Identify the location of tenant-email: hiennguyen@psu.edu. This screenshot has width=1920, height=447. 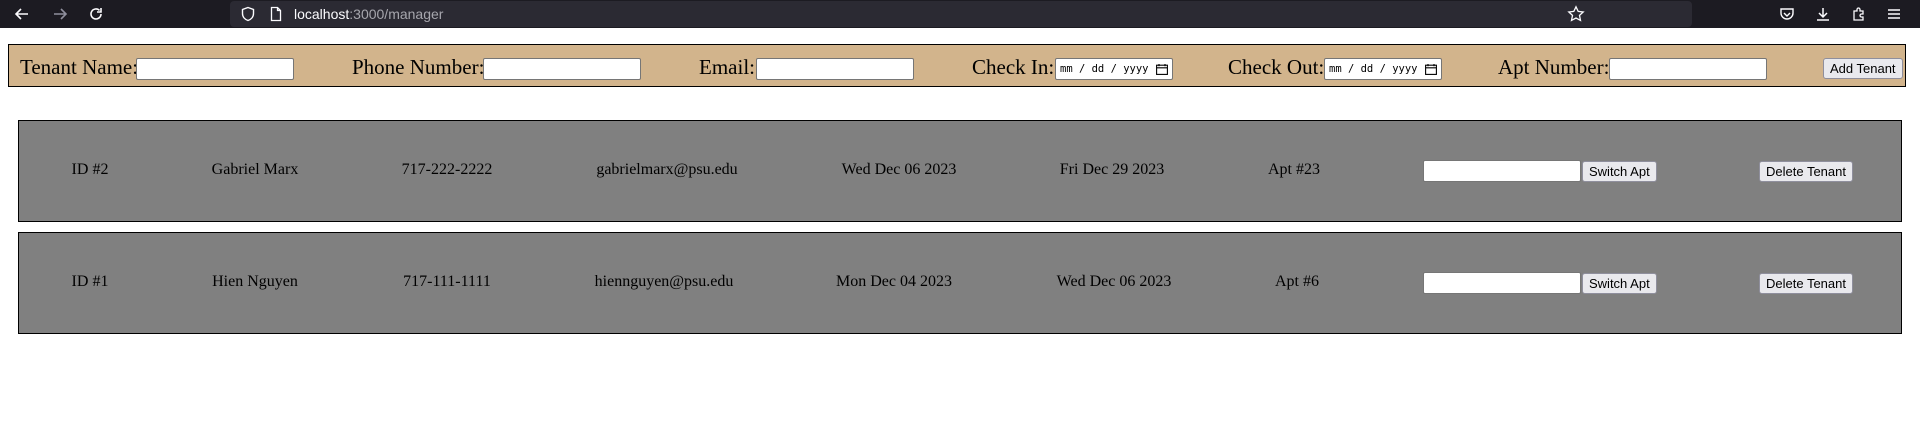
(664, 281).